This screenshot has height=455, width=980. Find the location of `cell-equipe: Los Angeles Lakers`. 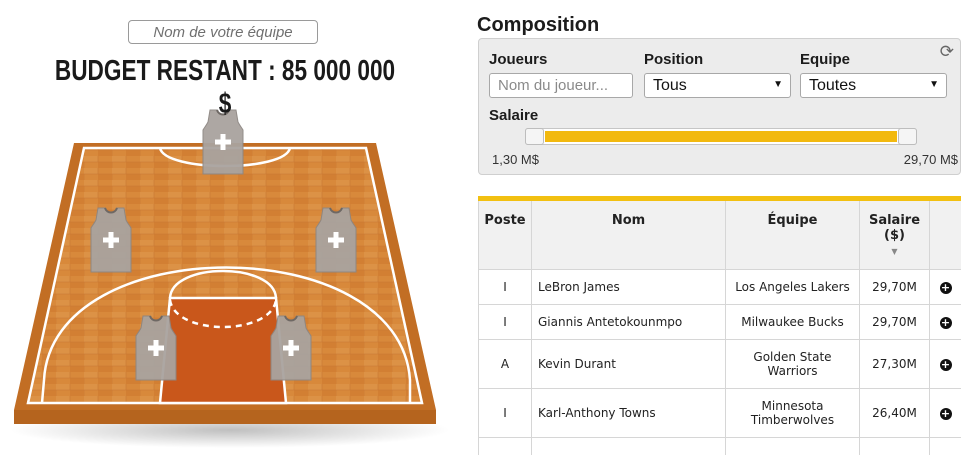

cell-equipe: Los Angeles Lakers is located at coordinates (793, 287).